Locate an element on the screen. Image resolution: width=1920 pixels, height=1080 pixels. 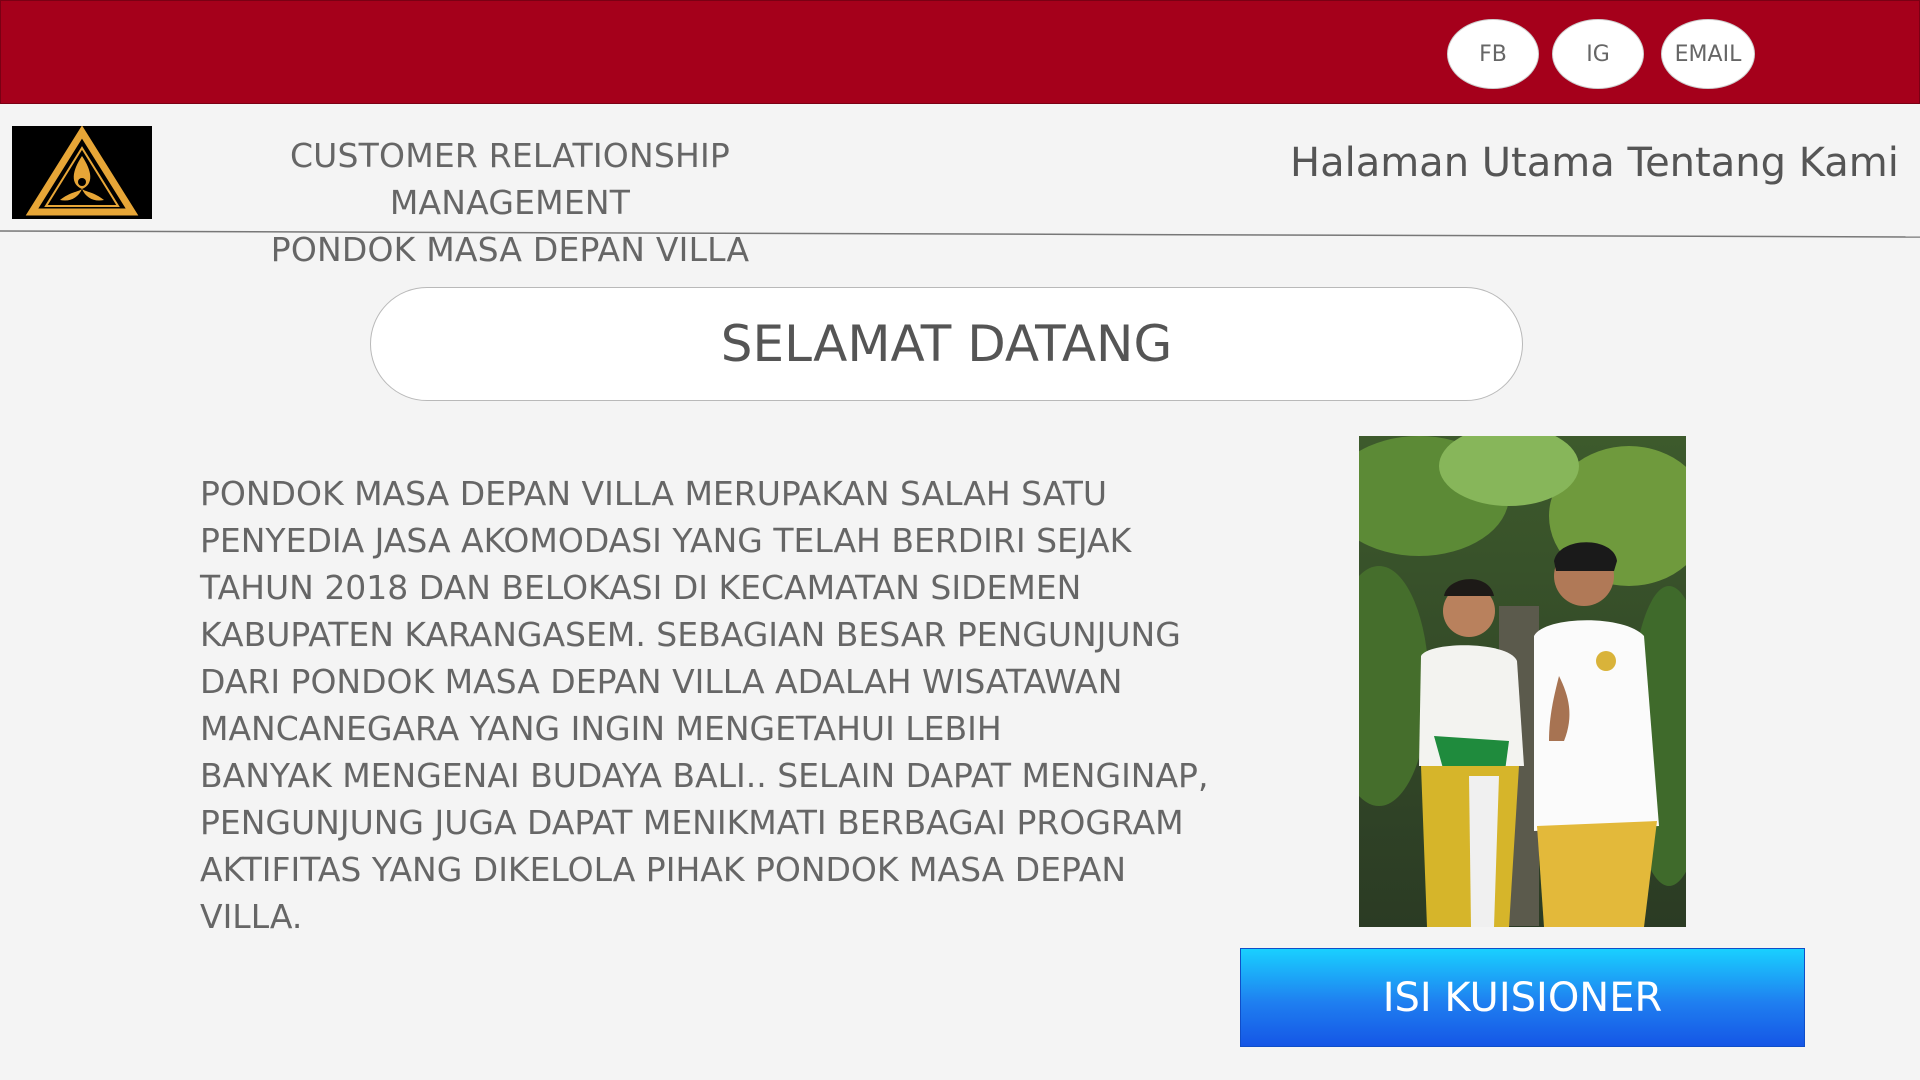
hosts-photo is located at coordinates (1522, 681).